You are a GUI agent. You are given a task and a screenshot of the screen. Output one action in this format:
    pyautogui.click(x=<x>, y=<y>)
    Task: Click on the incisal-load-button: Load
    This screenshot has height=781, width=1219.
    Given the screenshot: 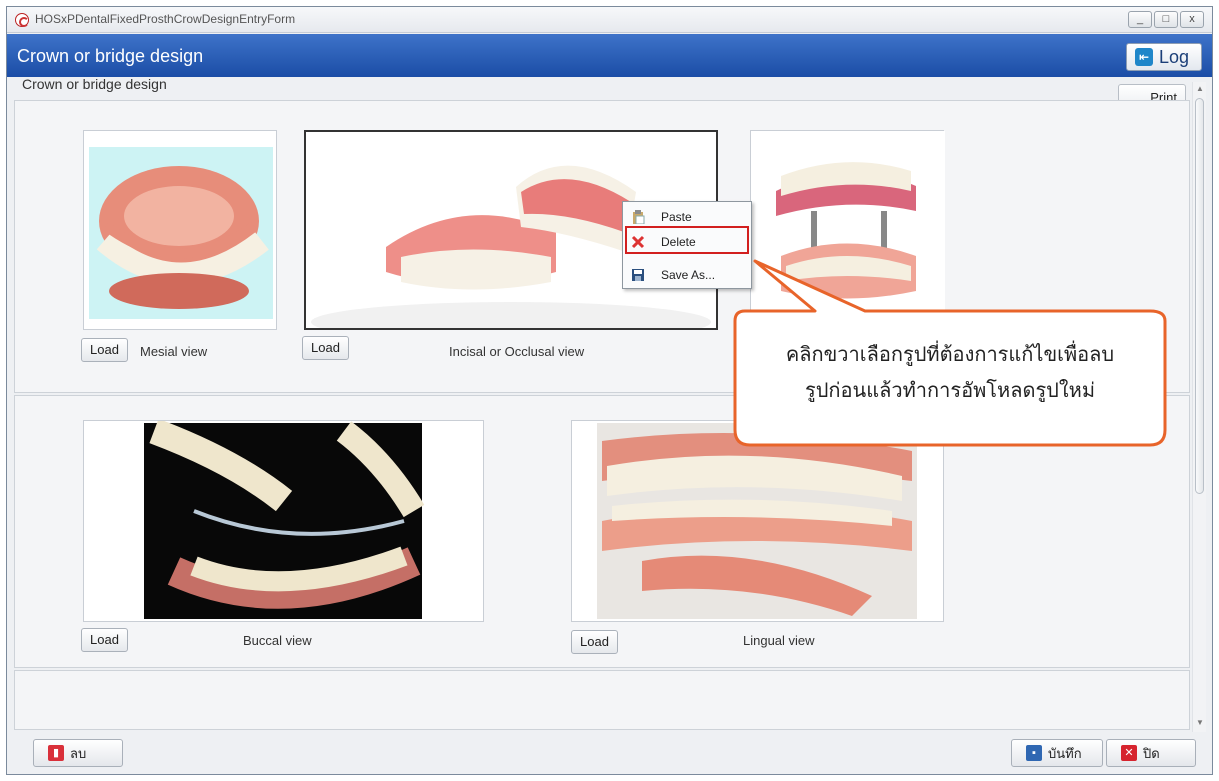 What is the action you would take?
    pyautogui.click(x=325, y=348)
    